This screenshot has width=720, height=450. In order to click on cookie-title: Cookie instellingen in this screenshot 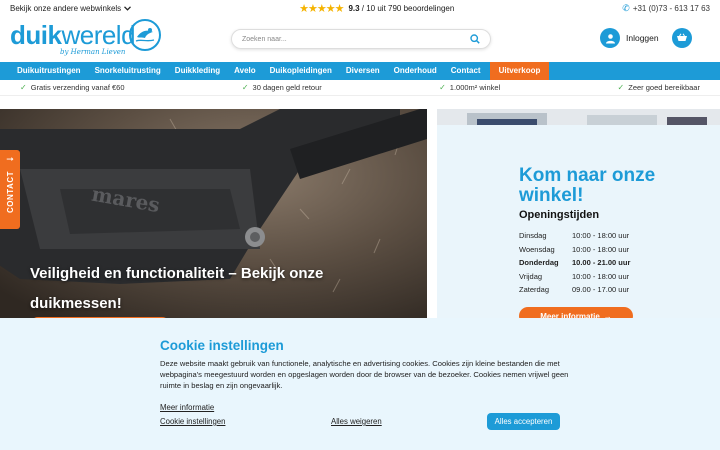, I will do `click(222, 345)`.